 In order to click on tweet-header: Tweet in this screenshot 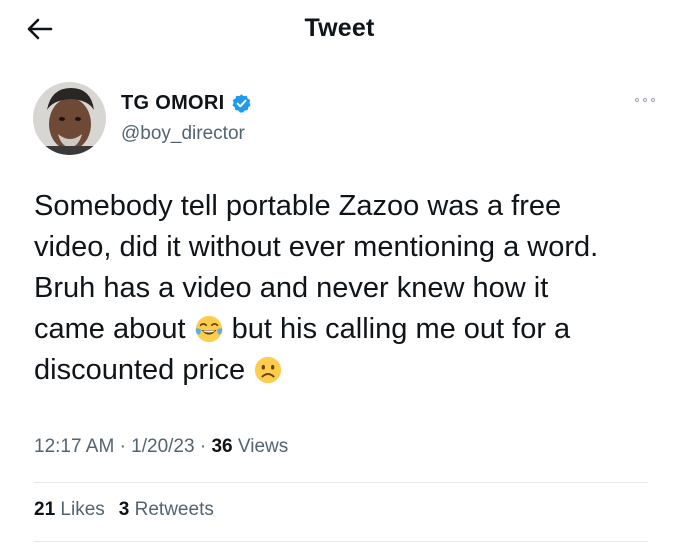, I will do `click(339, 30)`.